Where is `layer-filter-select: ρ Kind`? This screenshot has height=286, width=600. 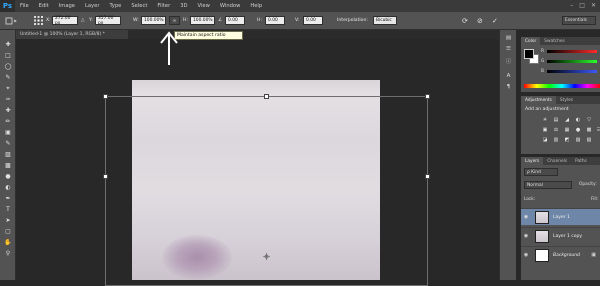
layer-filter-select: ρ Kind is located at coordinates (541, 172).